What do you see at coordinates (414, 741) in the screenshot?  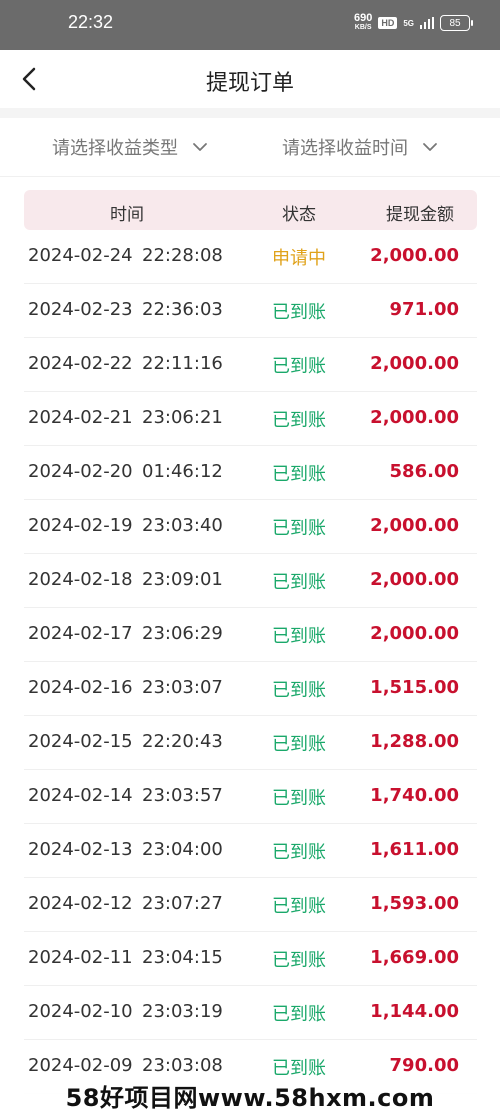 I see `row-amount: 1,288.00` at bounding box center [414, 741].